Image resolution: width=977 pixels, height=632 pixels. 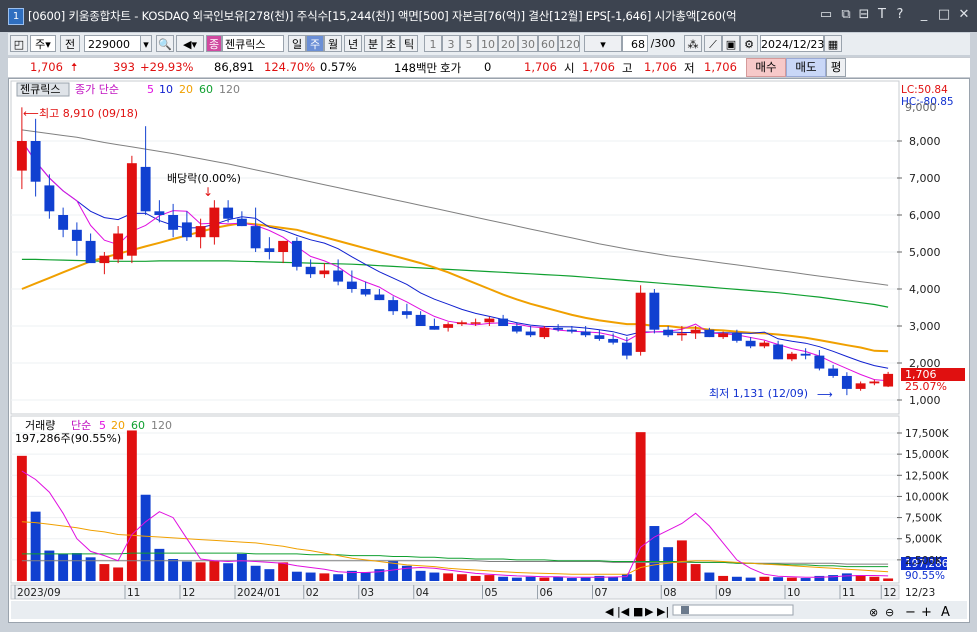 What do you see at coordinates (548, 43) in the screenshot?
I see `interval-60: 60` at bounding box center [548, 43].